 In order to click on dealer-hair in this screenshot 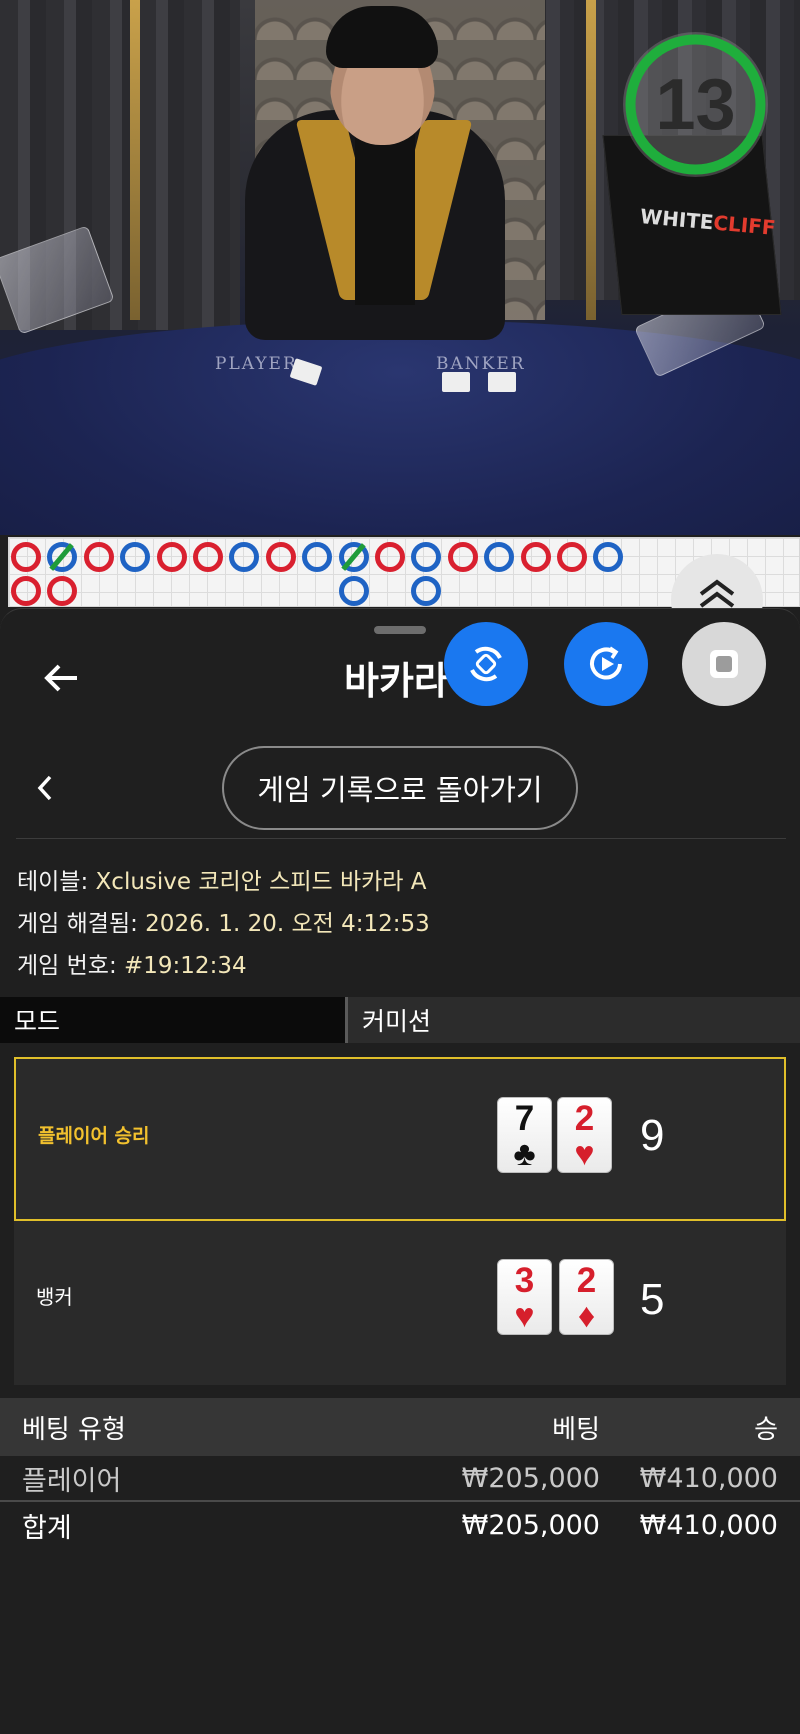, I will do `click(382, 37)`.